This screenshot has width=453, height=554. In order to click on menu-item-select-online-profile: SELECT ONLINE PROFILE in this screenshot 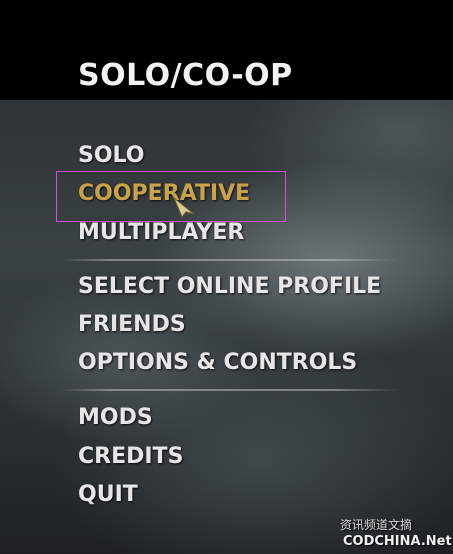, I will do `click(229, 286)`.